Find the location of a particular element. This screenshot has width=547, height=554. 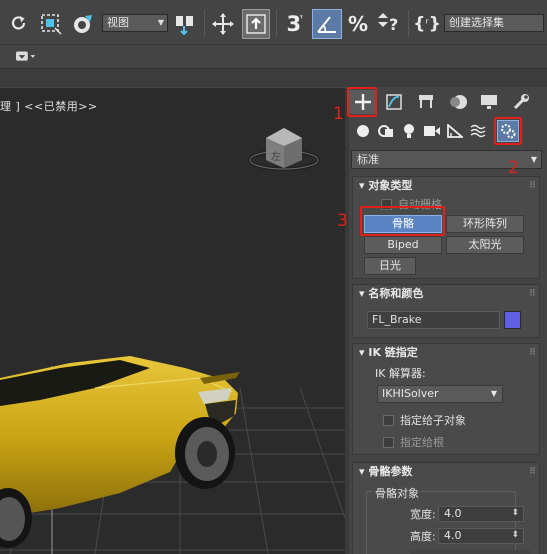

pivot-icon is located at coordinates (185, 24).